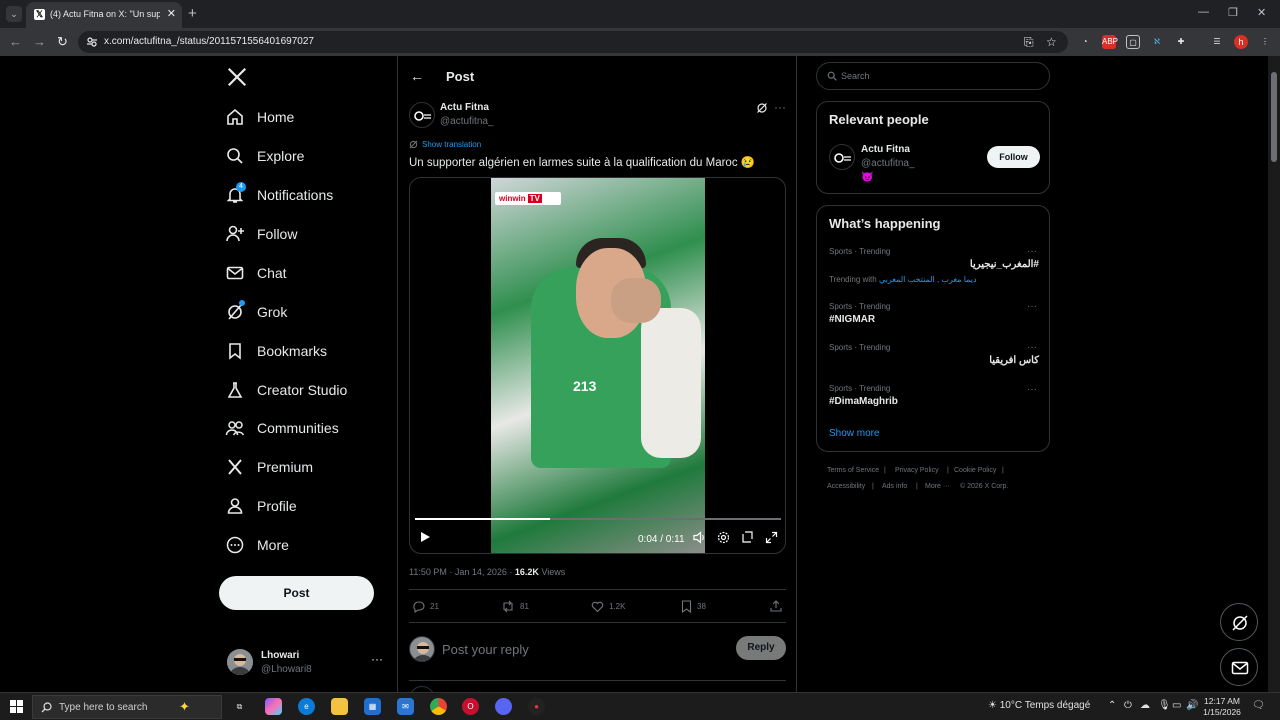  I want to click on profile-avatar-icon: h, so click(1241, 42).